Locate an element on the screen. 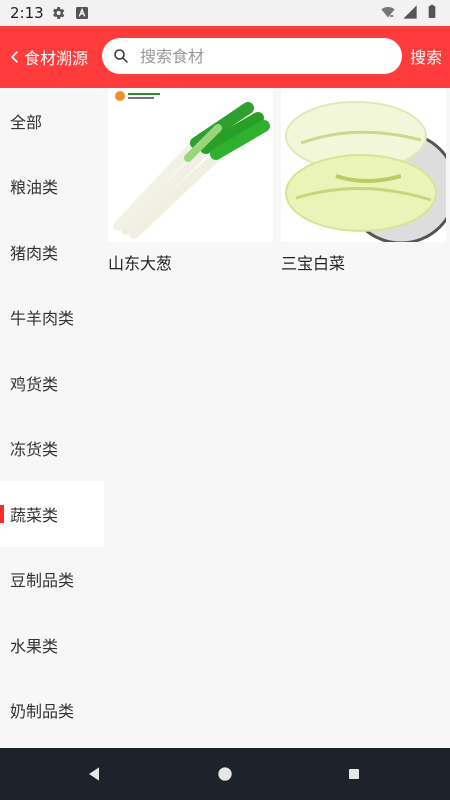  back-label: 食材溯源 is located at coordinates (56, 58).